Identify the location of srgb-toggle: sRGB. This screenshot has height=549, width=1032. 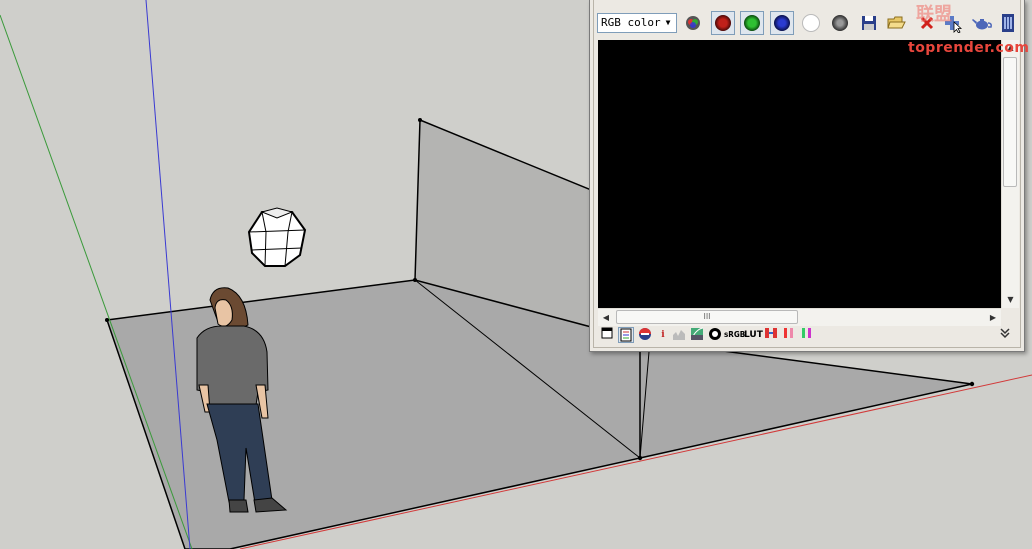
(734, 335).